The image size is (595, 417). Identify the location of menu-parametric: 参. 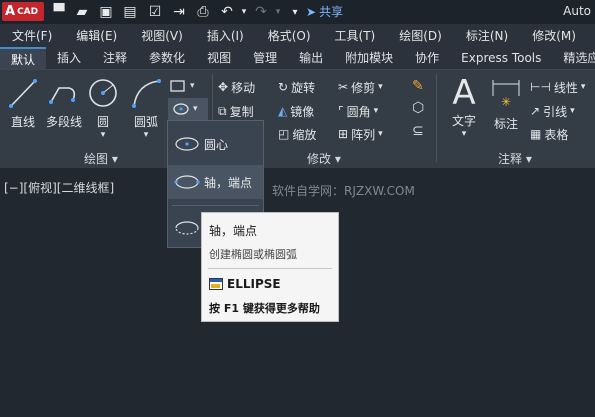
(591, 35).